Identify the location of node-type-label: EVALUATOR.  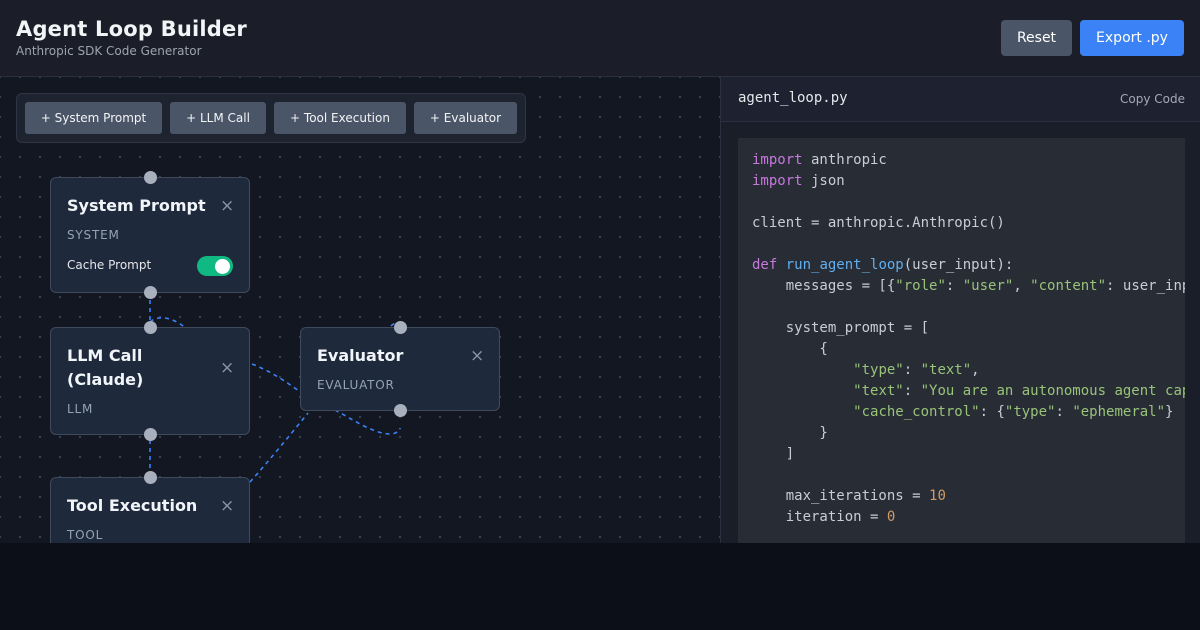
(356, 385).